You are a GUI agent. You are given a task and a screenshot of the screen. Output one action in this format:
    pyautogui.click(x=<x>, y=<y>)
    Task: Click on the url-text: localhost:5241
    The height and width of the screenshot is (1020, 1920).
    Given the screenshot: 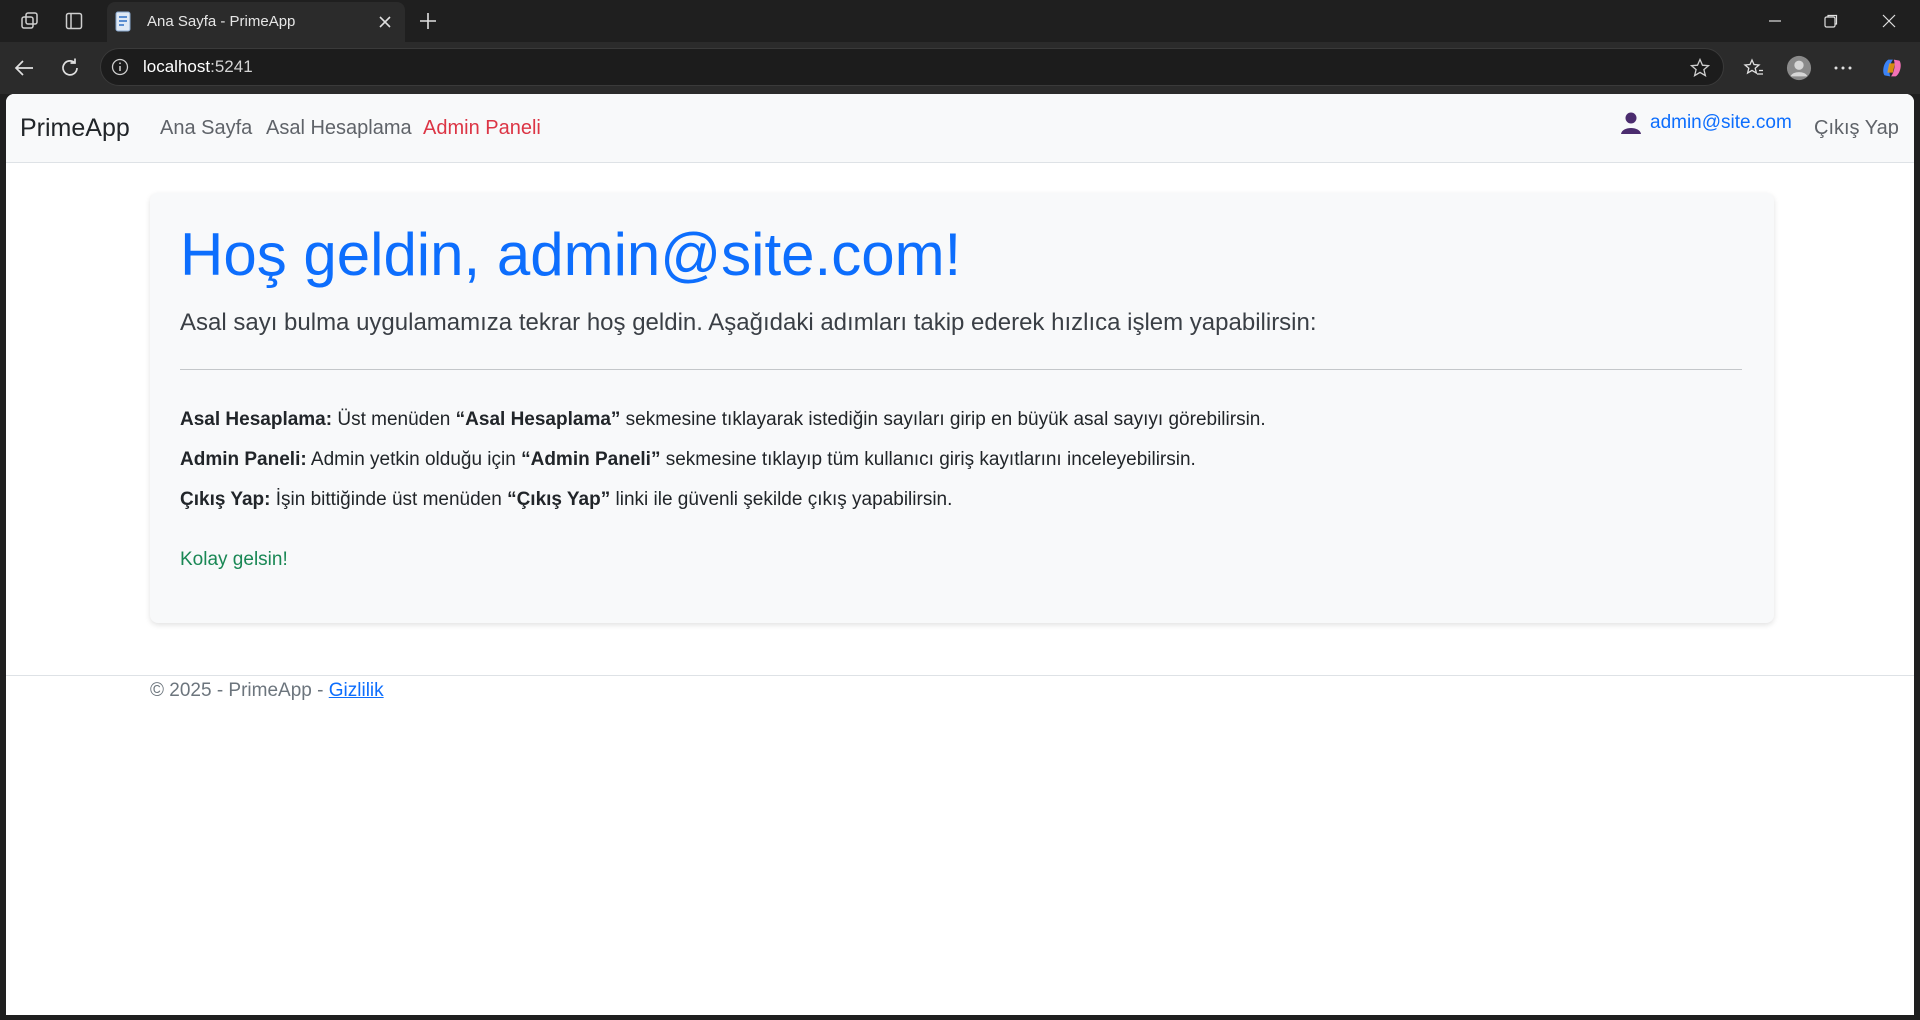 What is the action you would take?
    pyautogui.click(x=198, y=67)
    